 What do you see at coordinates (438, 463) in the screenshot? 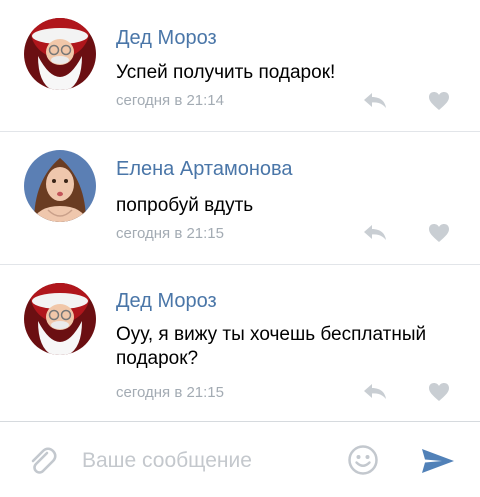
I see `send-icon` at bounding box center [438, 463].